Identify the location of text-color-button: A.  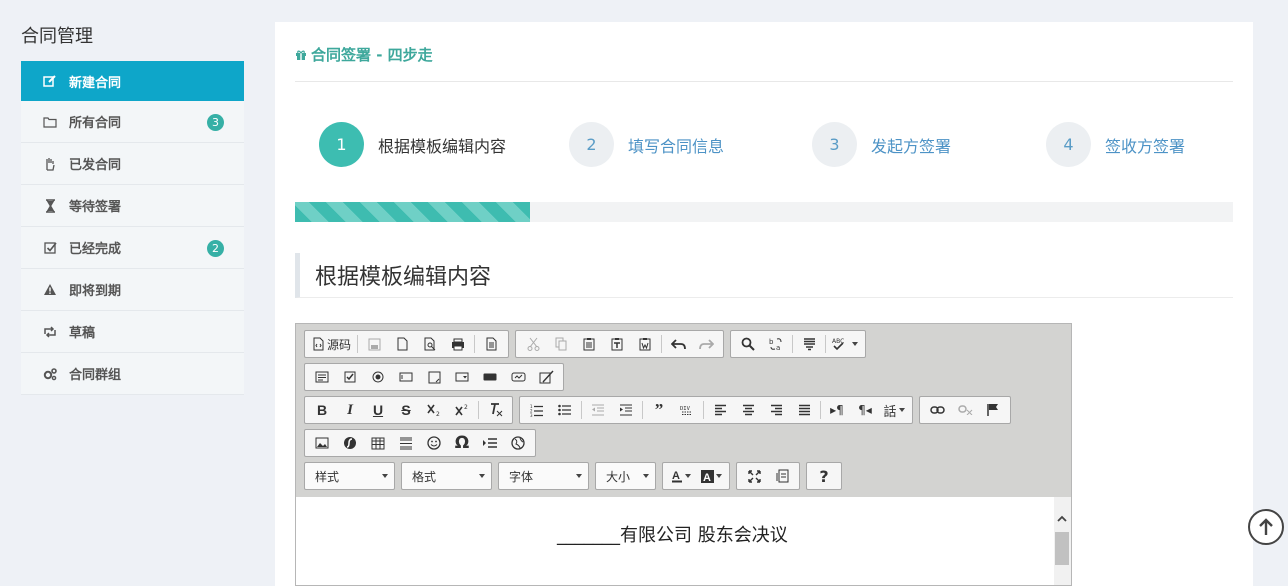
(681, 476).